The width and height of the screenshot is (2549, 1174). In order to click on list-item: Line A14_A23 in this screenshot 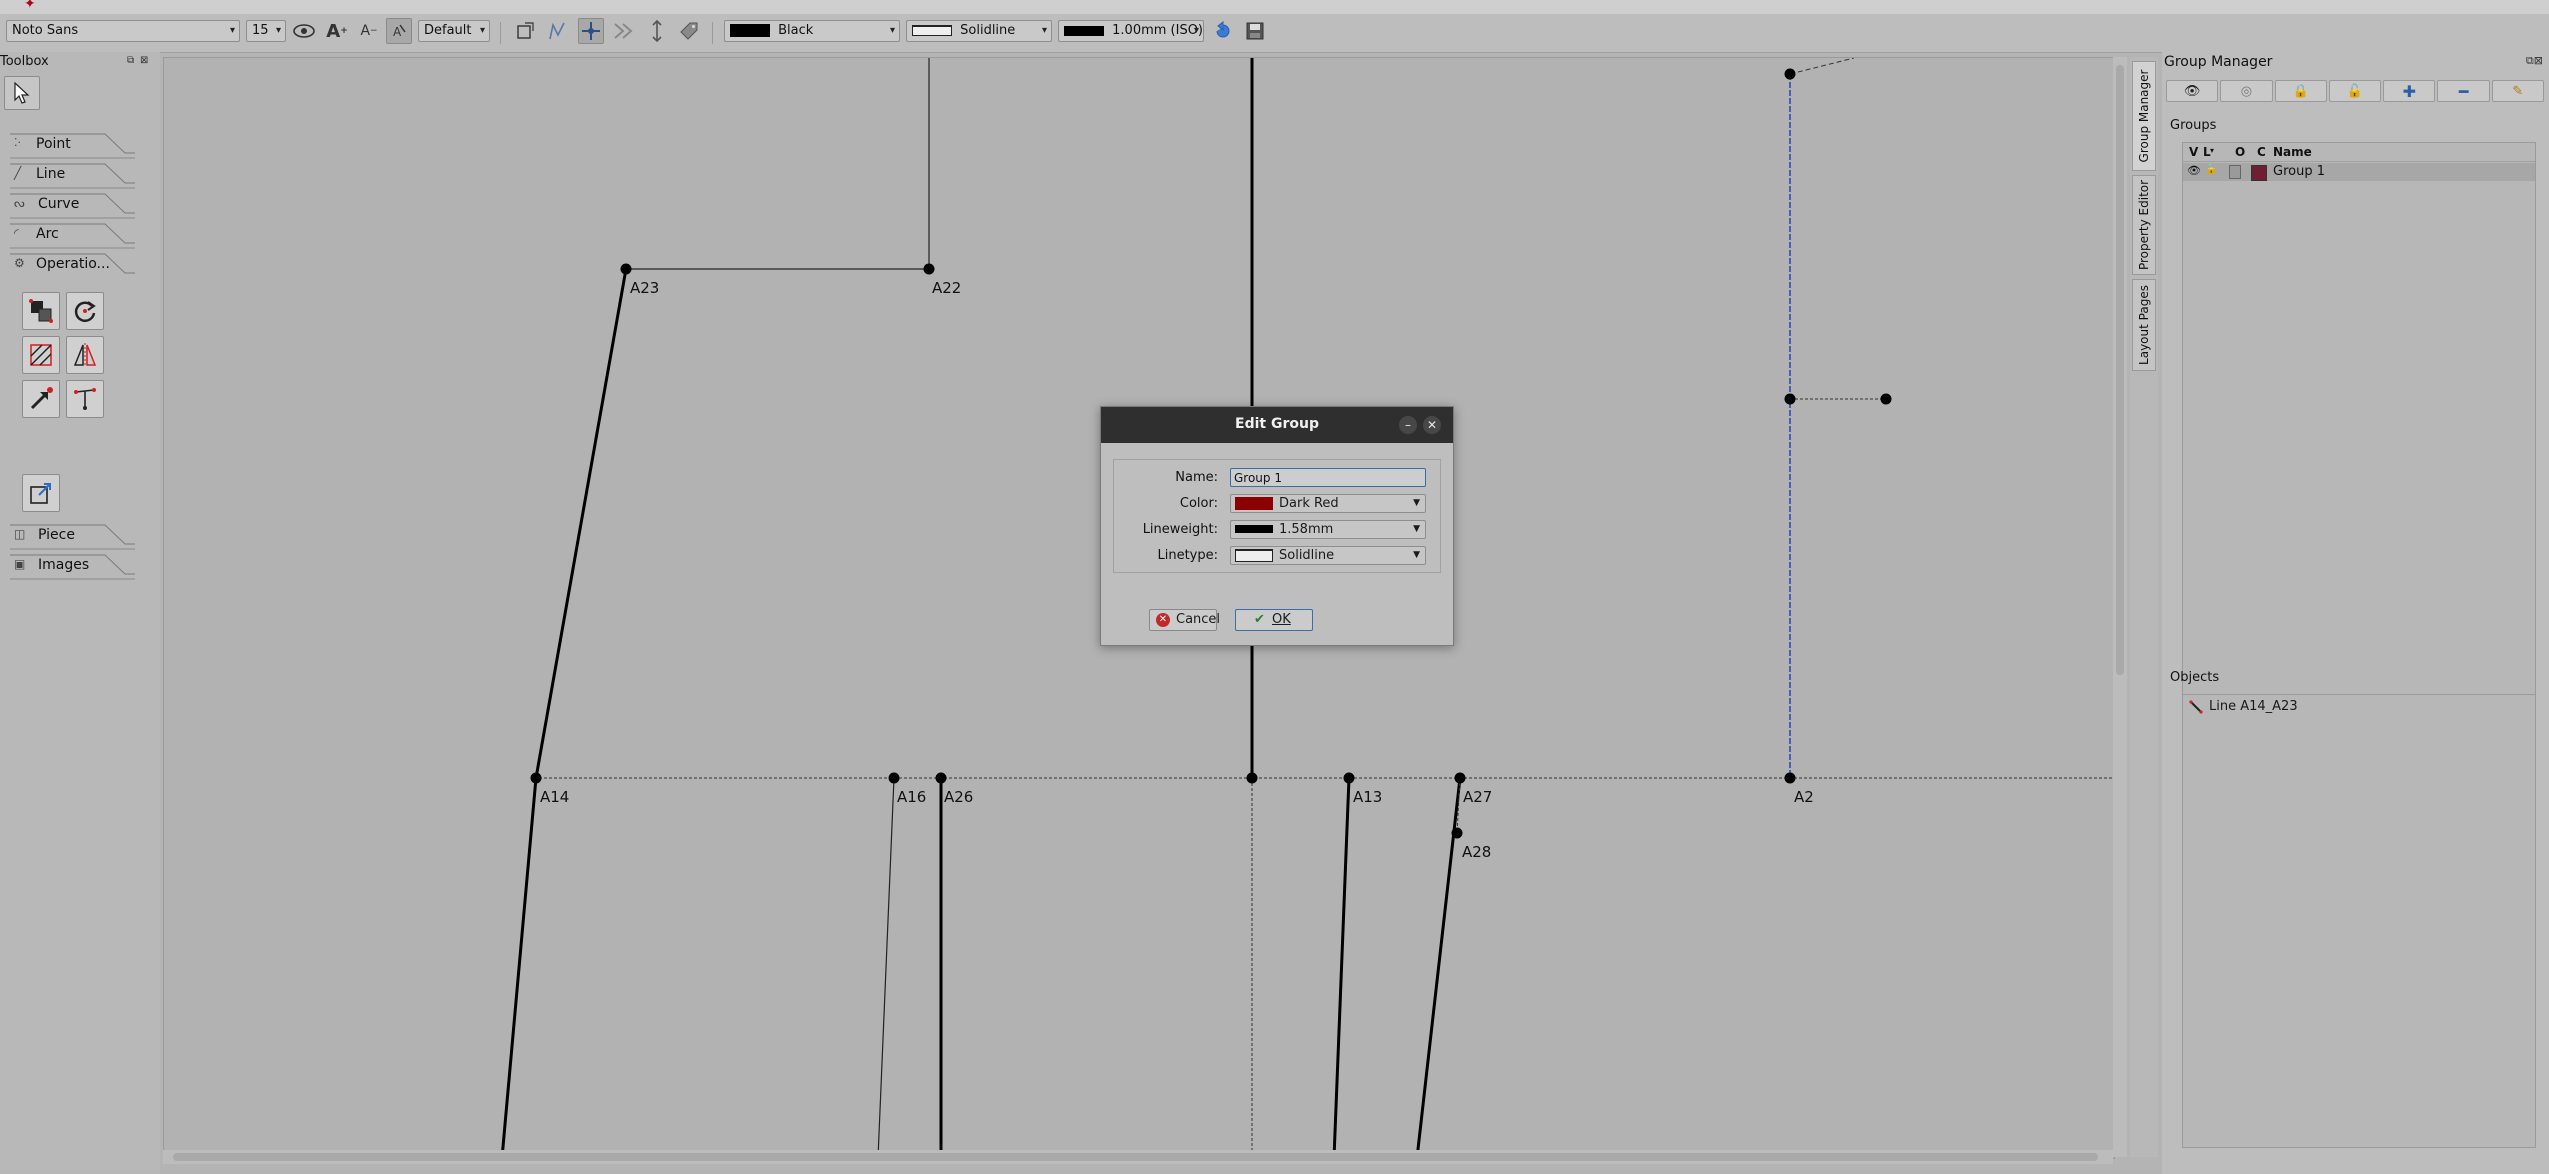, I will do `click(2359, 707)`.